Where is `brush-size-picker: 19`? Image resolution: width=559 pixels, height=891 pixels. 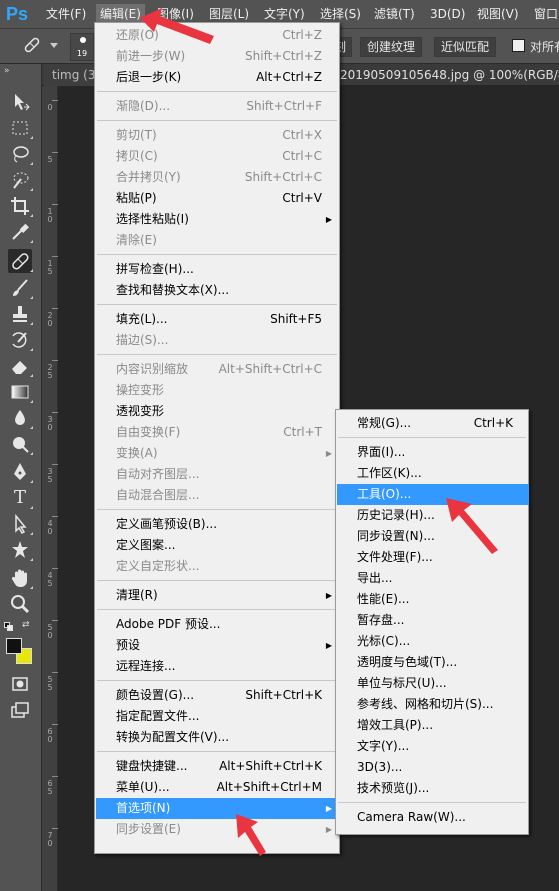
brush-size-picker: 19 is located at coordinates (82, 47).